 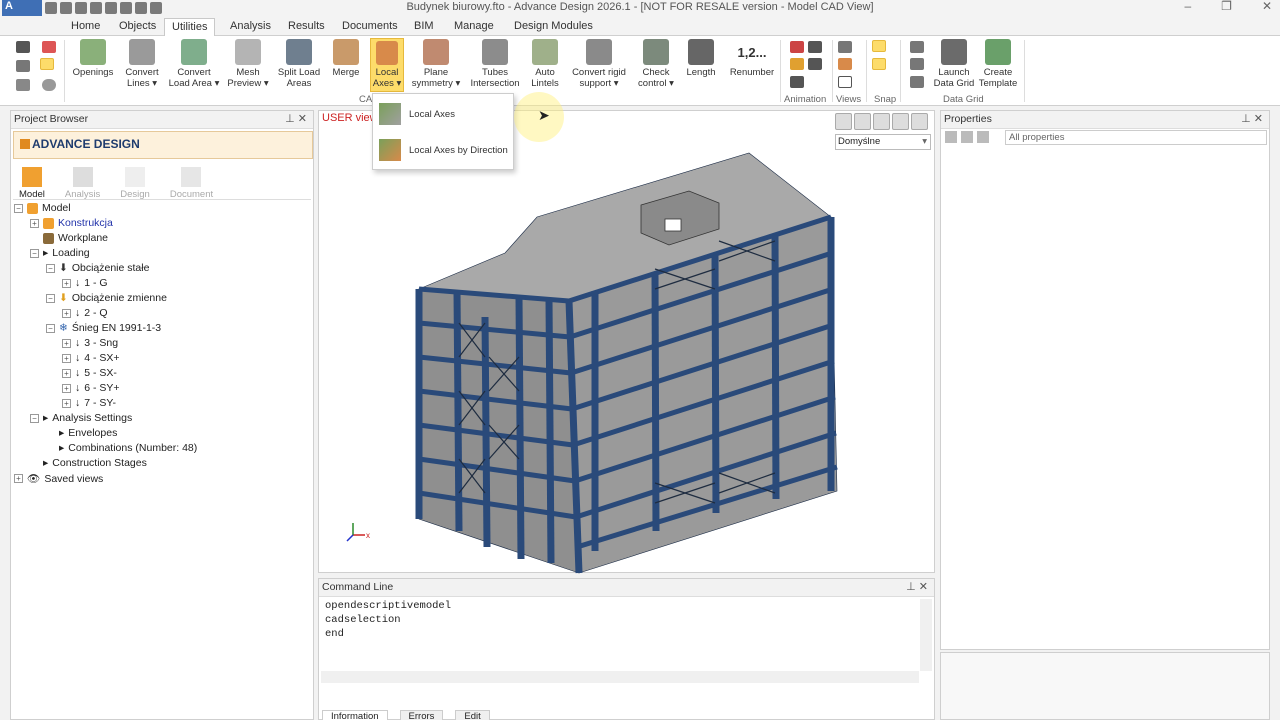 What do you see at coordinates (88, 433) in the screenshot?
I see `tree-node-envelopes: ▸ Envelopes` at bounding box center [88, 433].